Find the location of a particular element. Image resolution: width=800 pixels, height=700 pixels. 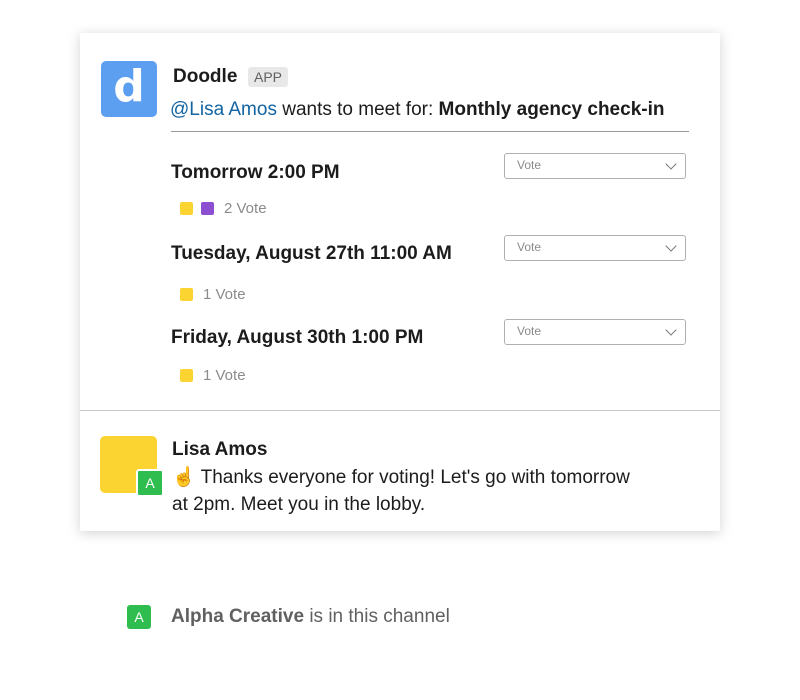

org-name: Alpha Creative is located at coordinates (237, 616).